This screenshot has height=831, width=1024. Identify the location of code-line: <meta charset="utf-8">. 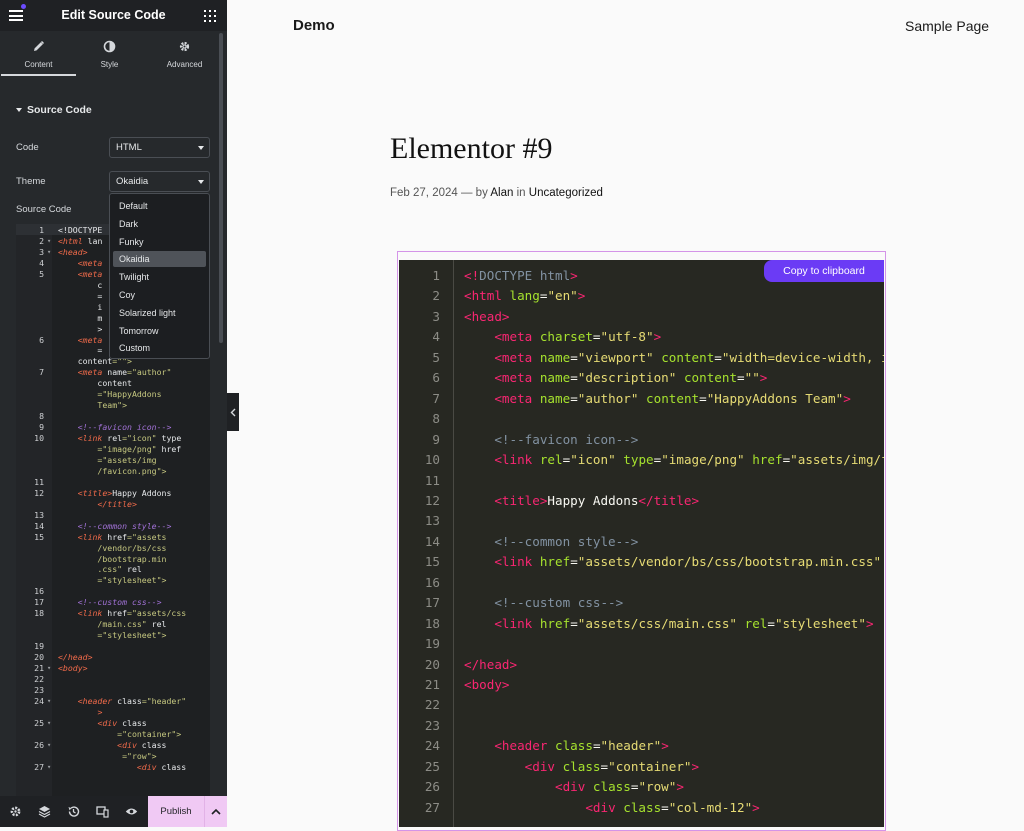
(578, 337).